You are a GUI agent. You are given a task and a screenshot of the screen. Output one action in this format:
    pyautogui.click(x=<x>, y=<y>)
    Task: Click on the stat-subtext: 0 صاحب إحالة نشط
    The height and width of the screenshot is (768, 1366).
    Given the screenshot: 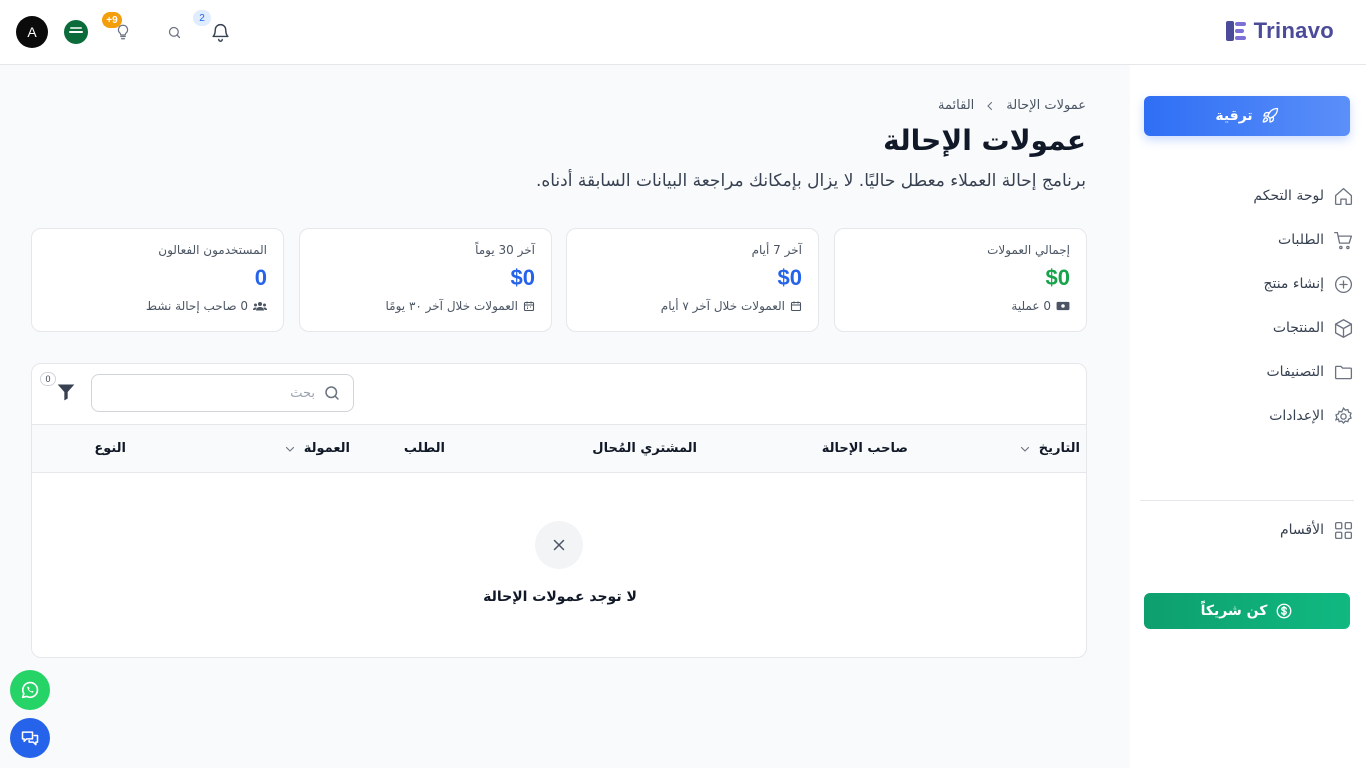 What is the action you would take?
    pyautogui.click(x=157, y=306)
    